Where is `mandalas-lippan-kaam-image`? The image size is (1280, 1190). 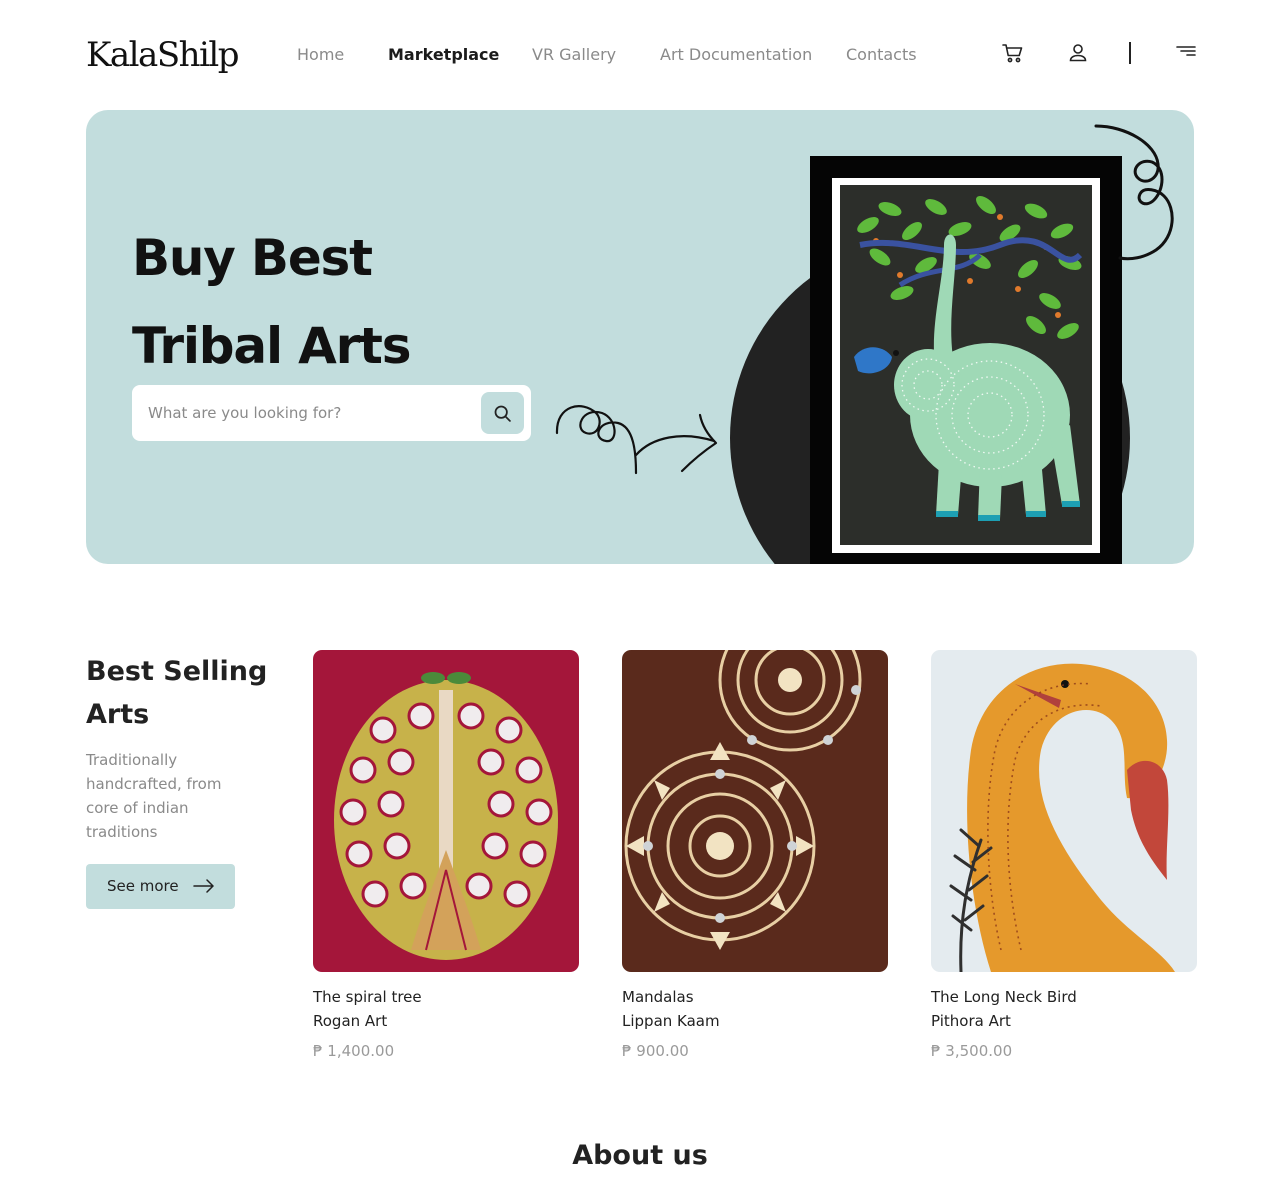 mandalas-lippan-kaam-image is located at coordinates (755, 811).